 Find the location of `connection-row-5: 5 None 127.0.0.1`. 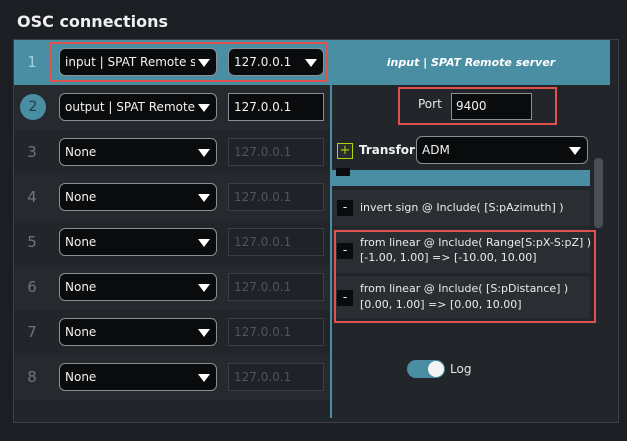

connection-row-5: 5 None 127.0.0.1 is located at coordinates (172, 242).